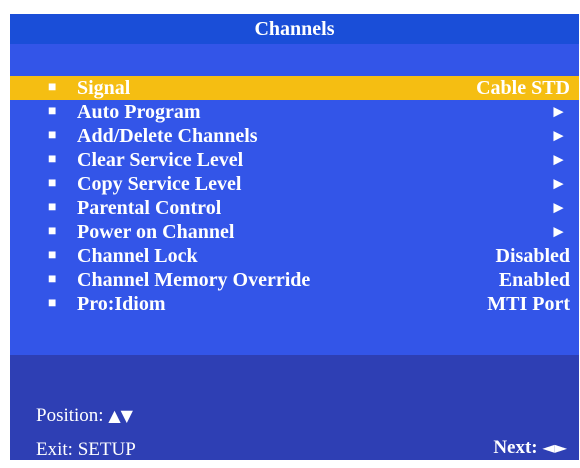  Describe the element at coordinates (86, 449) in the screenshot. I see `exit-hint: Exit: SETUP` at that location.